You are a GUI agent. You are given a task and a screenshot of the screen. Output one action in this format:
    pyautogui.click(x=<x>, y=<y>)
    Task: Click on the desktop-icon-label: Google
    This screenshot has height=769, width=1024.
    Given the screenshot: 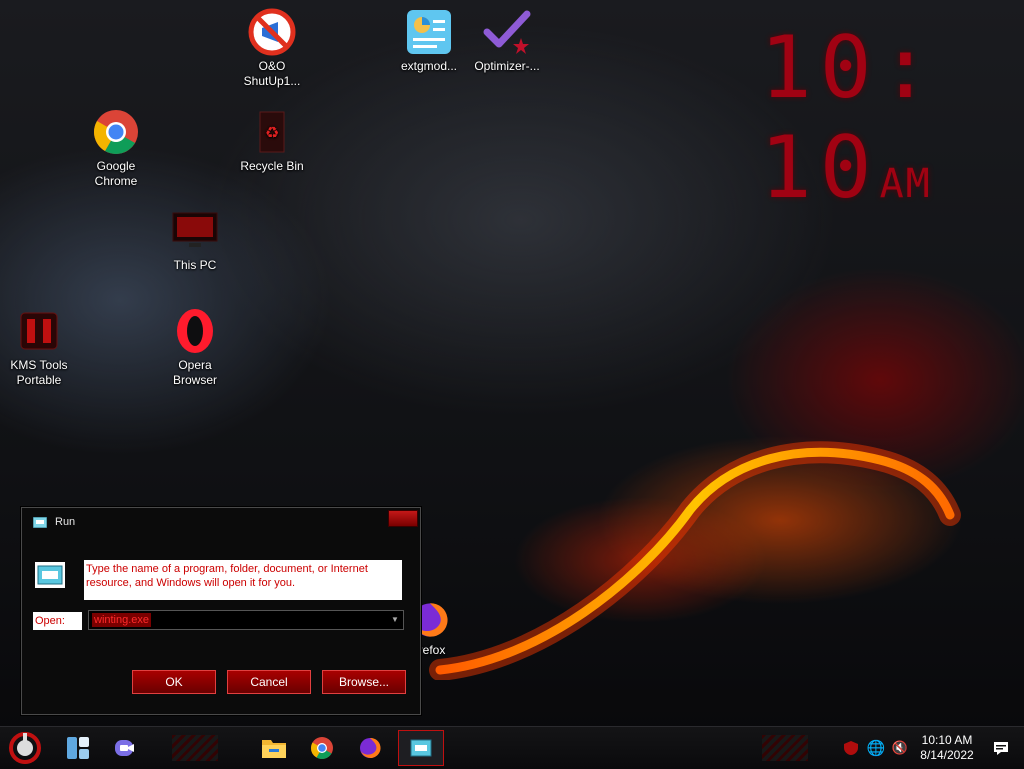 What is the action you would take?
    pyautogui.click(x=116, y=166)
    